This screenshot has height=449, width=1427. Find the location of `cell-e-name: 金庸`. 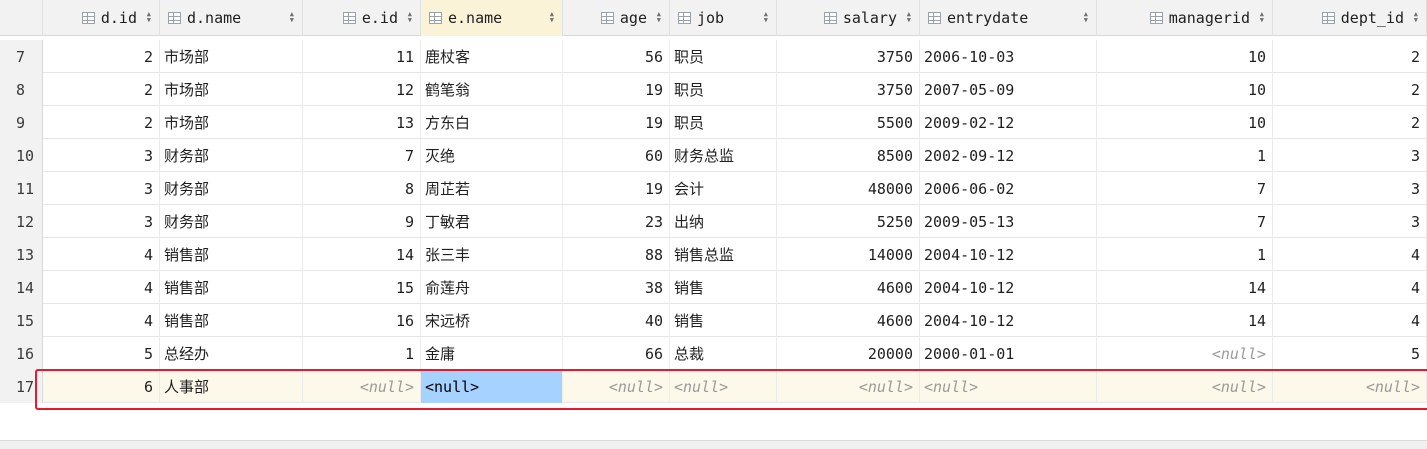

cell-e-name: 金庸 is located at coordinates (492, 353).